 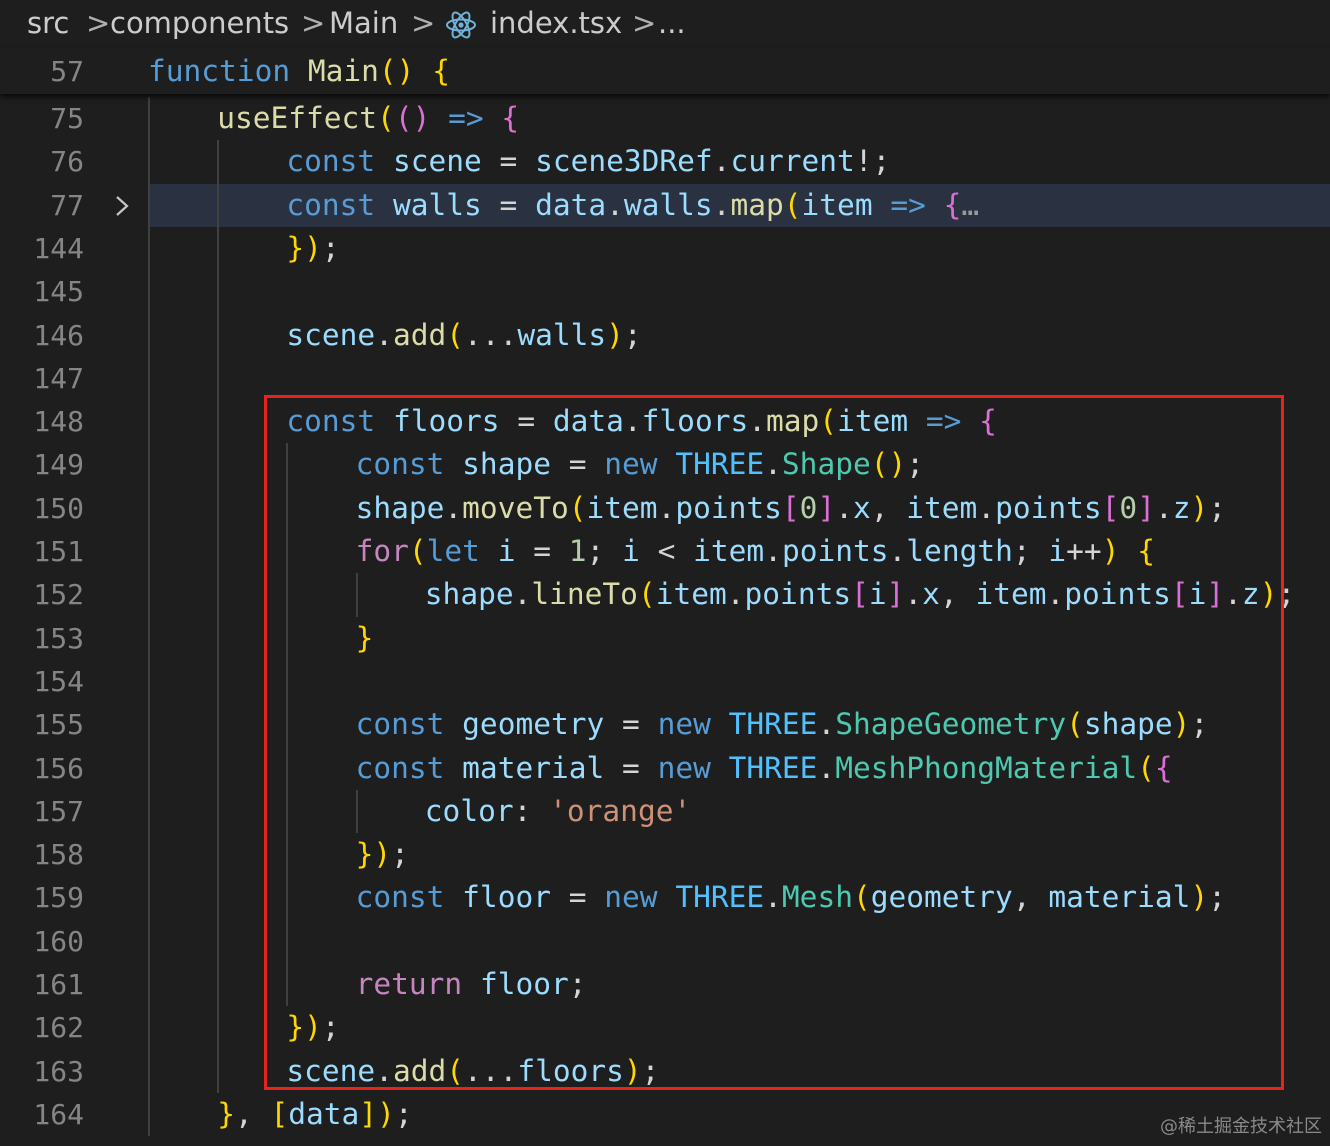 I want to click on line-number: 147, so click(x=58, y=378).